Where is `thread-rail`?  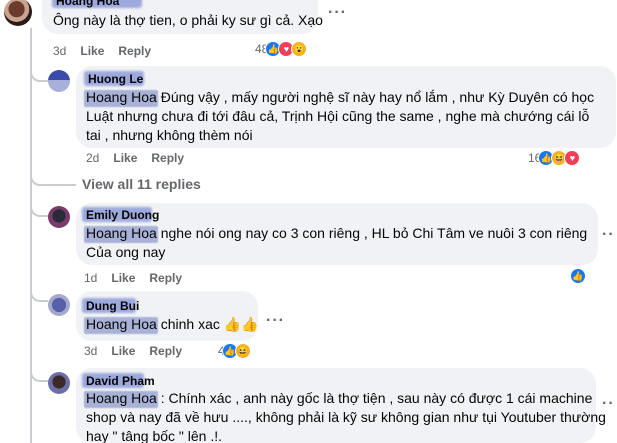 thread-rail is located at coordinates (31, 321).